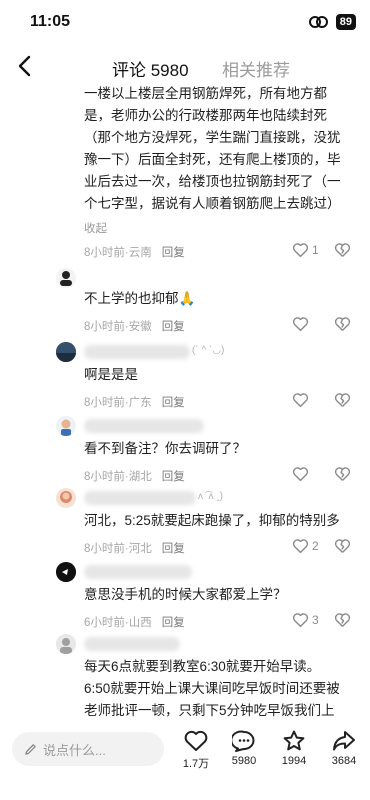 The width and height of the screenshot is (370, 800). I want to click on collapse-button: 收起, so click(95, 228).